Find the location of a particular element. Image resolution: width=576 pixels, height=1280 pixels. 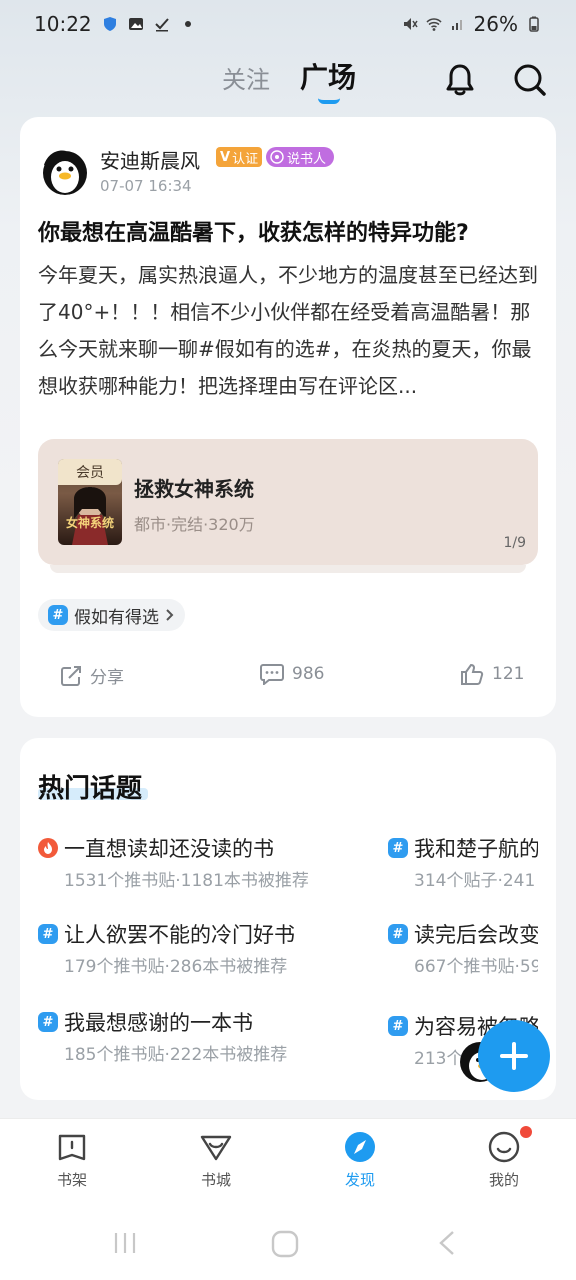

share-icon is located at coordinates (71, 675).